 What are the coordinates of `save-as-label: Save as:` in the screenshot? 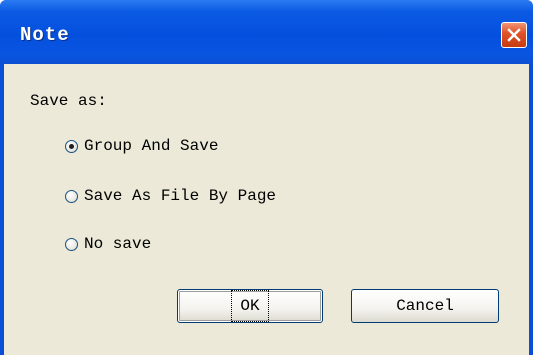 It's located at (68, 101).